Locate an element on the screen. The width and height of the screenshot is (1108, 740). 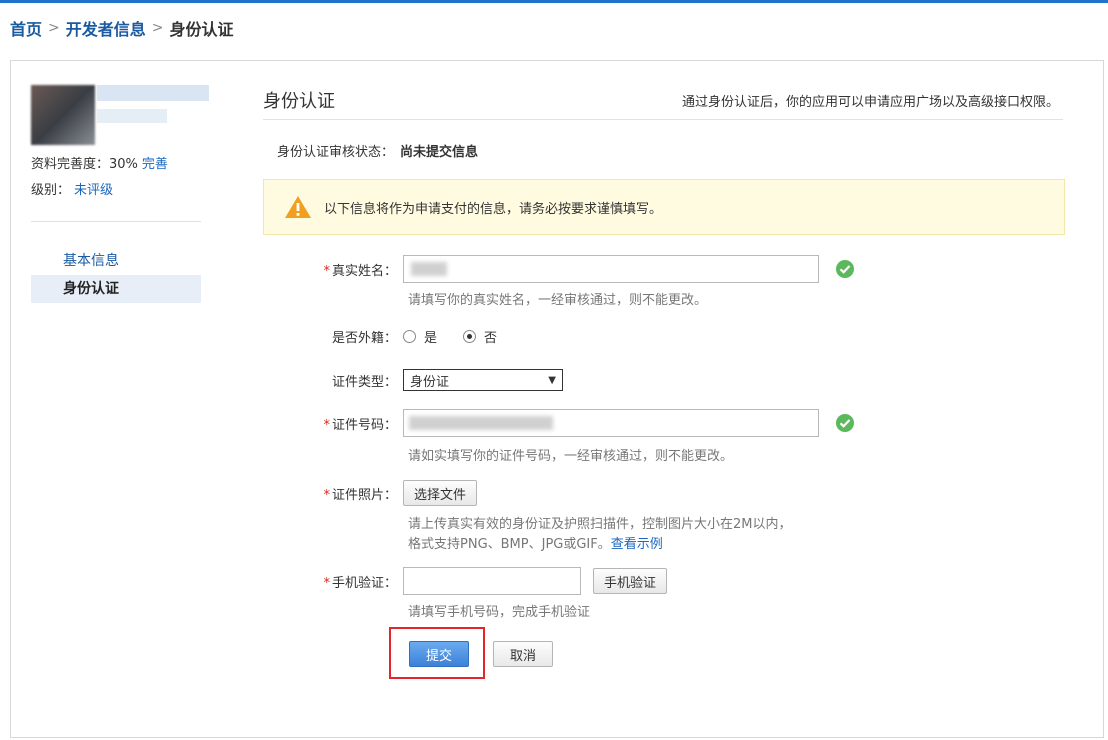
redacted-name is located at coordinates (429, 269).